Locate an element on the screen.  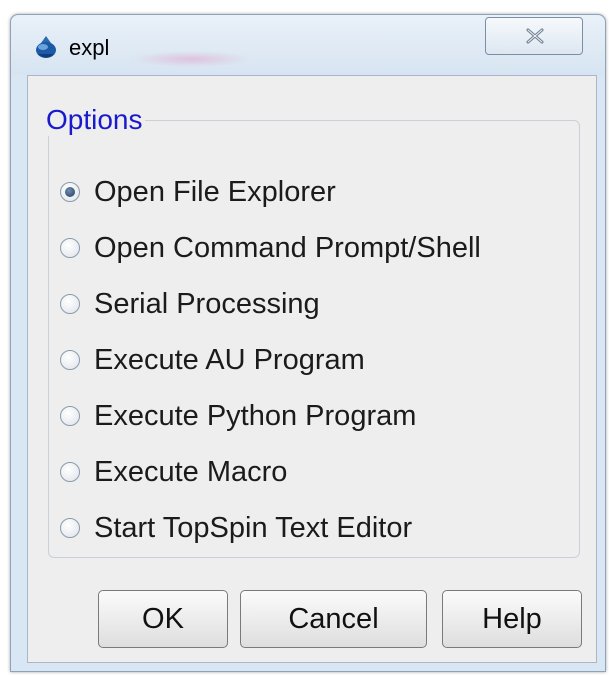
radio-start-text-editor: Start TopSpin Text Editor is located at coordinates (270, 528).